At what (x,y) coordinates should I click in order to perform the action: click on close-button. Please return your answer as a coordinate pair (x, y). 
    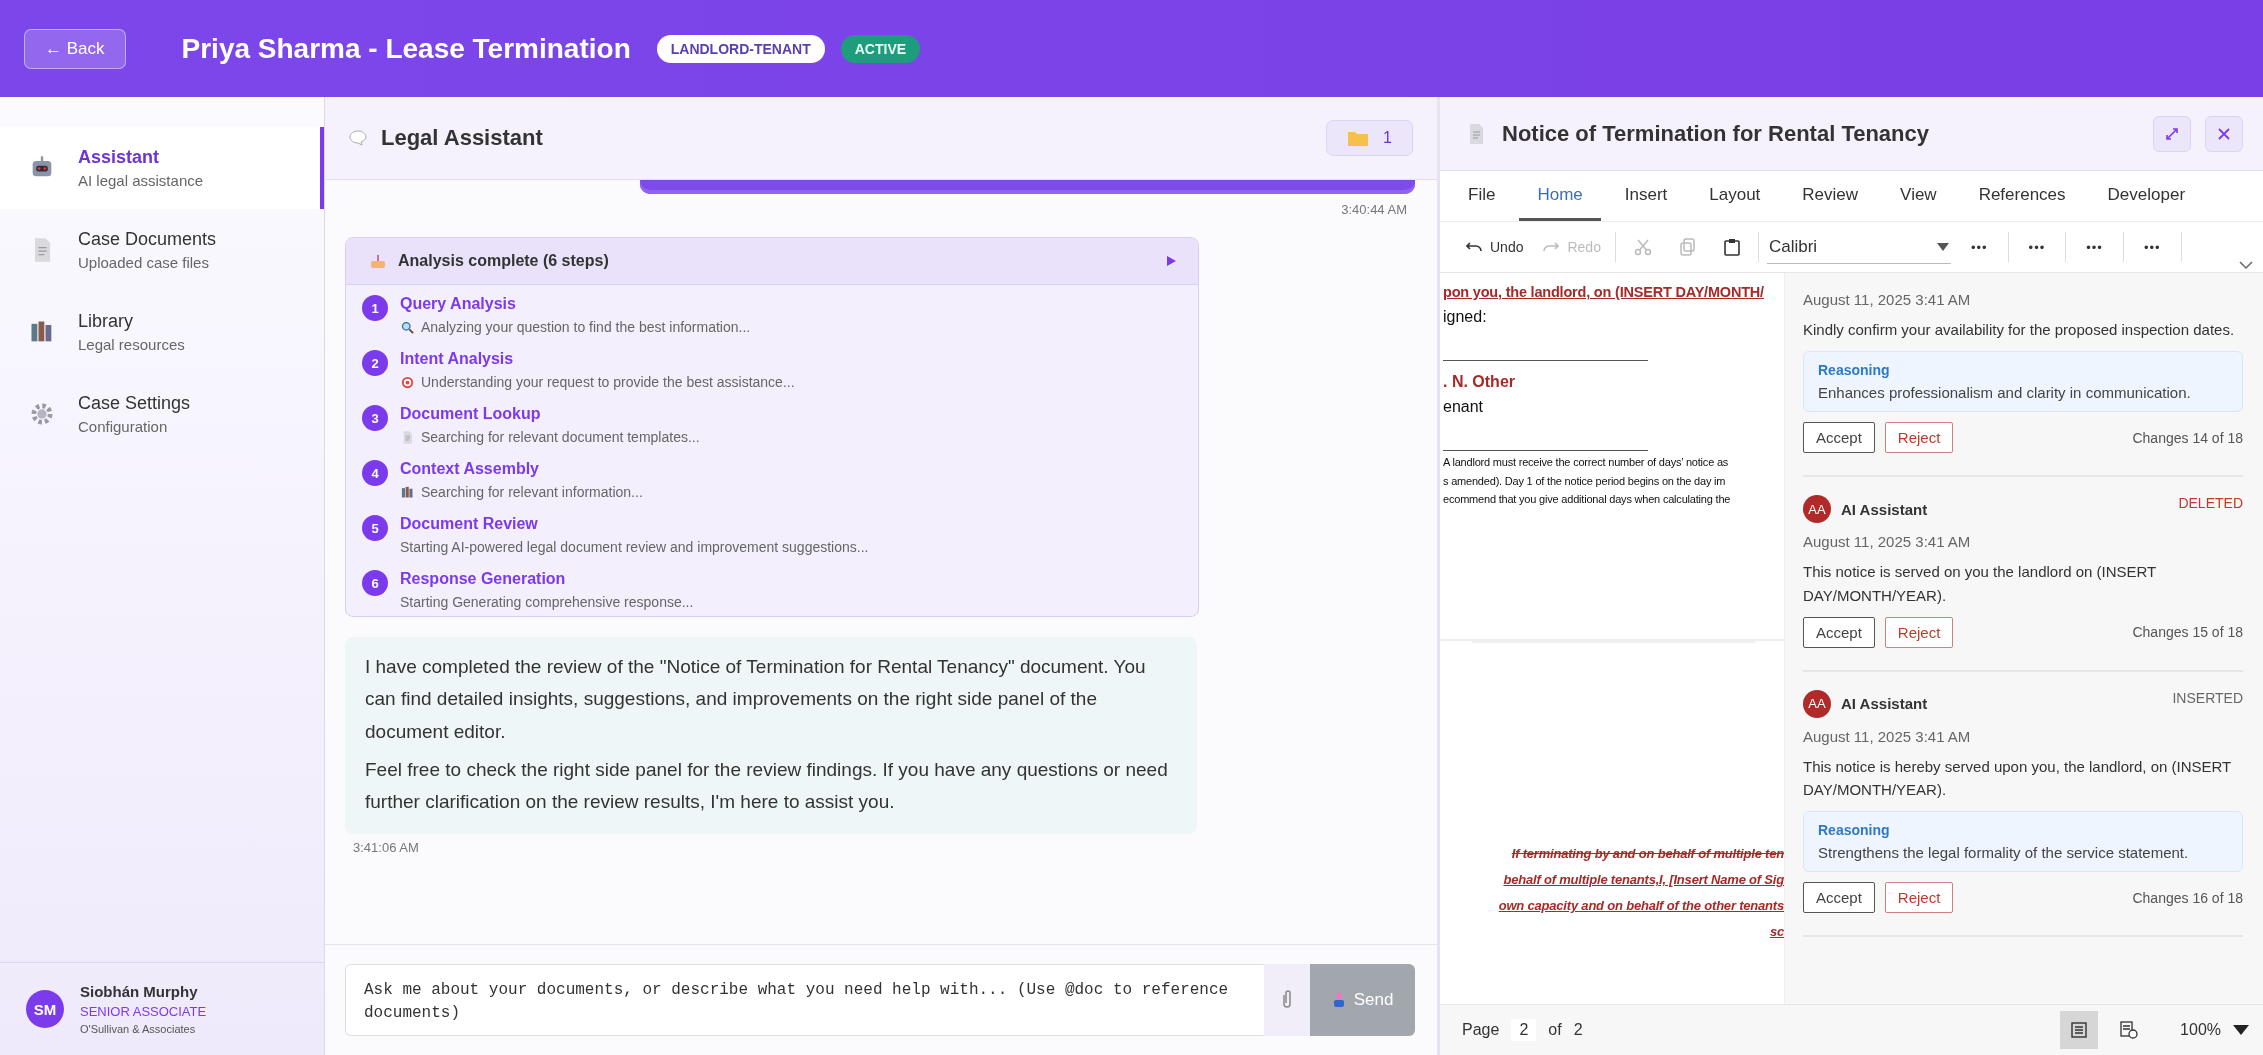
    Looking at the image, I should click on (2224, 133).